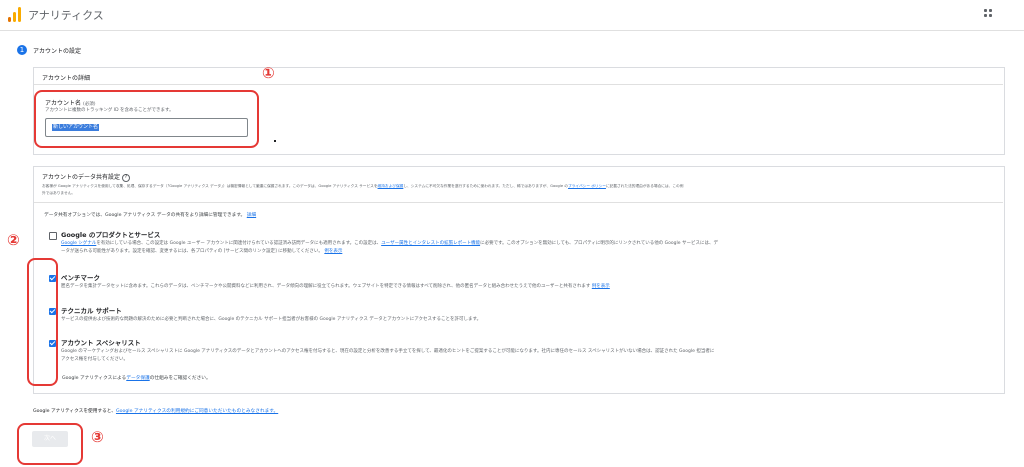 Image resolution: width=1024 pixels, height=467 pixels. Describe the element at coordinates (97, 437) in the screenshot. I see `annotation-number-3: ③` at that location.